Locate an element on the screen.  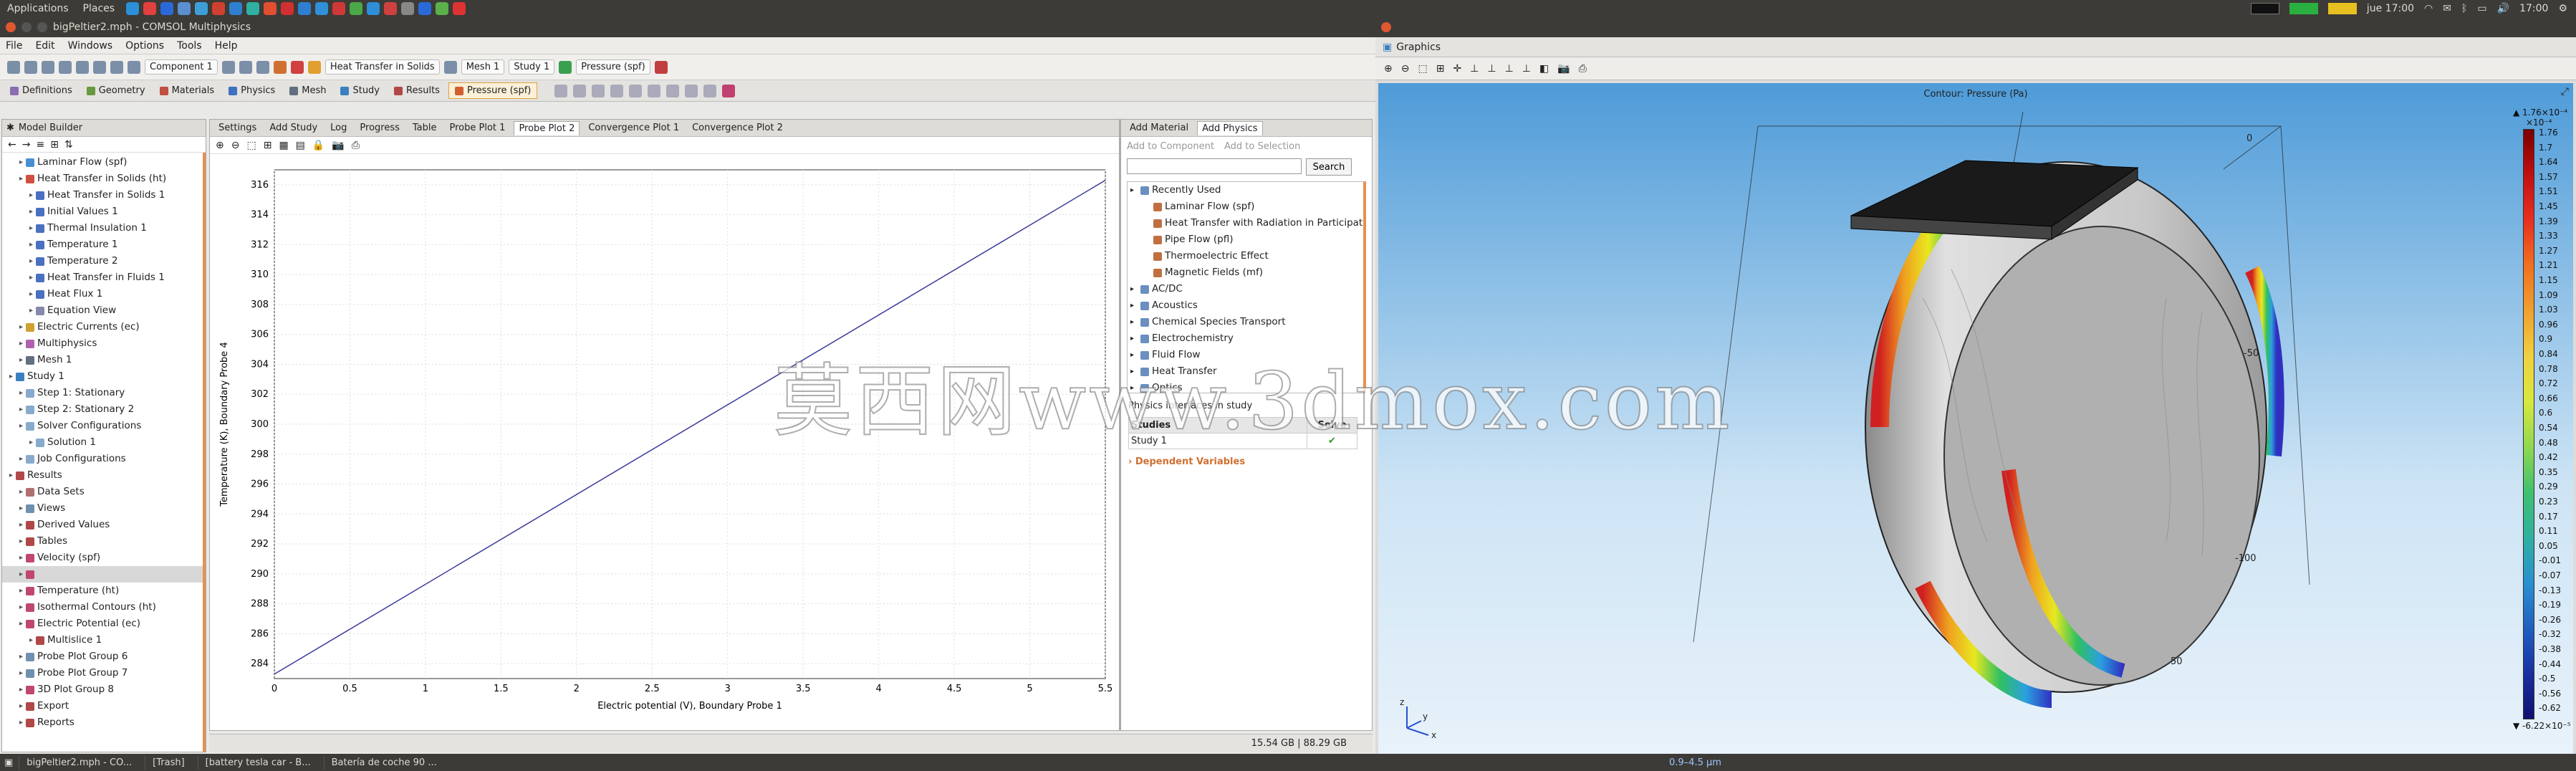
model-tree-item: ▸ Electric Currents (ec) is located at coordinates (102, 327).